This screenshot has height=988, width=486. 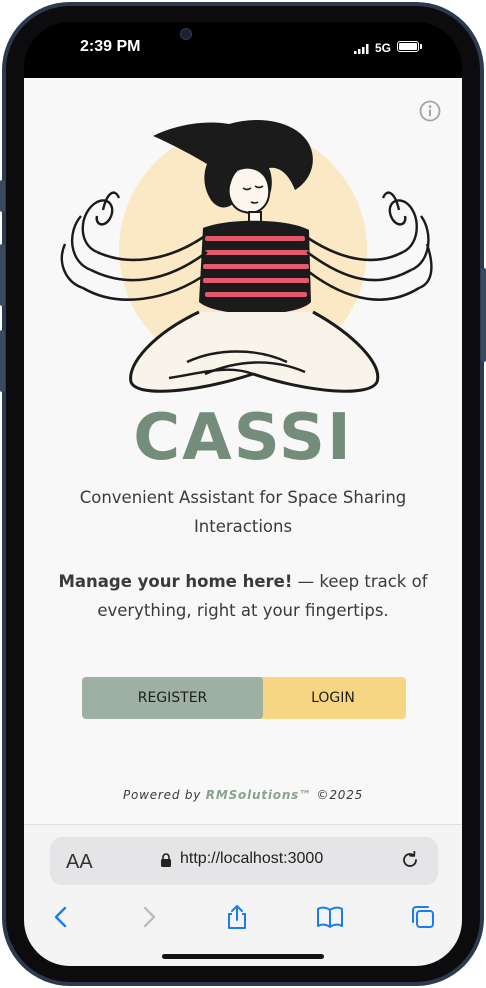 I want to click on app-brand-title: CASSI, so click(x=243, y=438).